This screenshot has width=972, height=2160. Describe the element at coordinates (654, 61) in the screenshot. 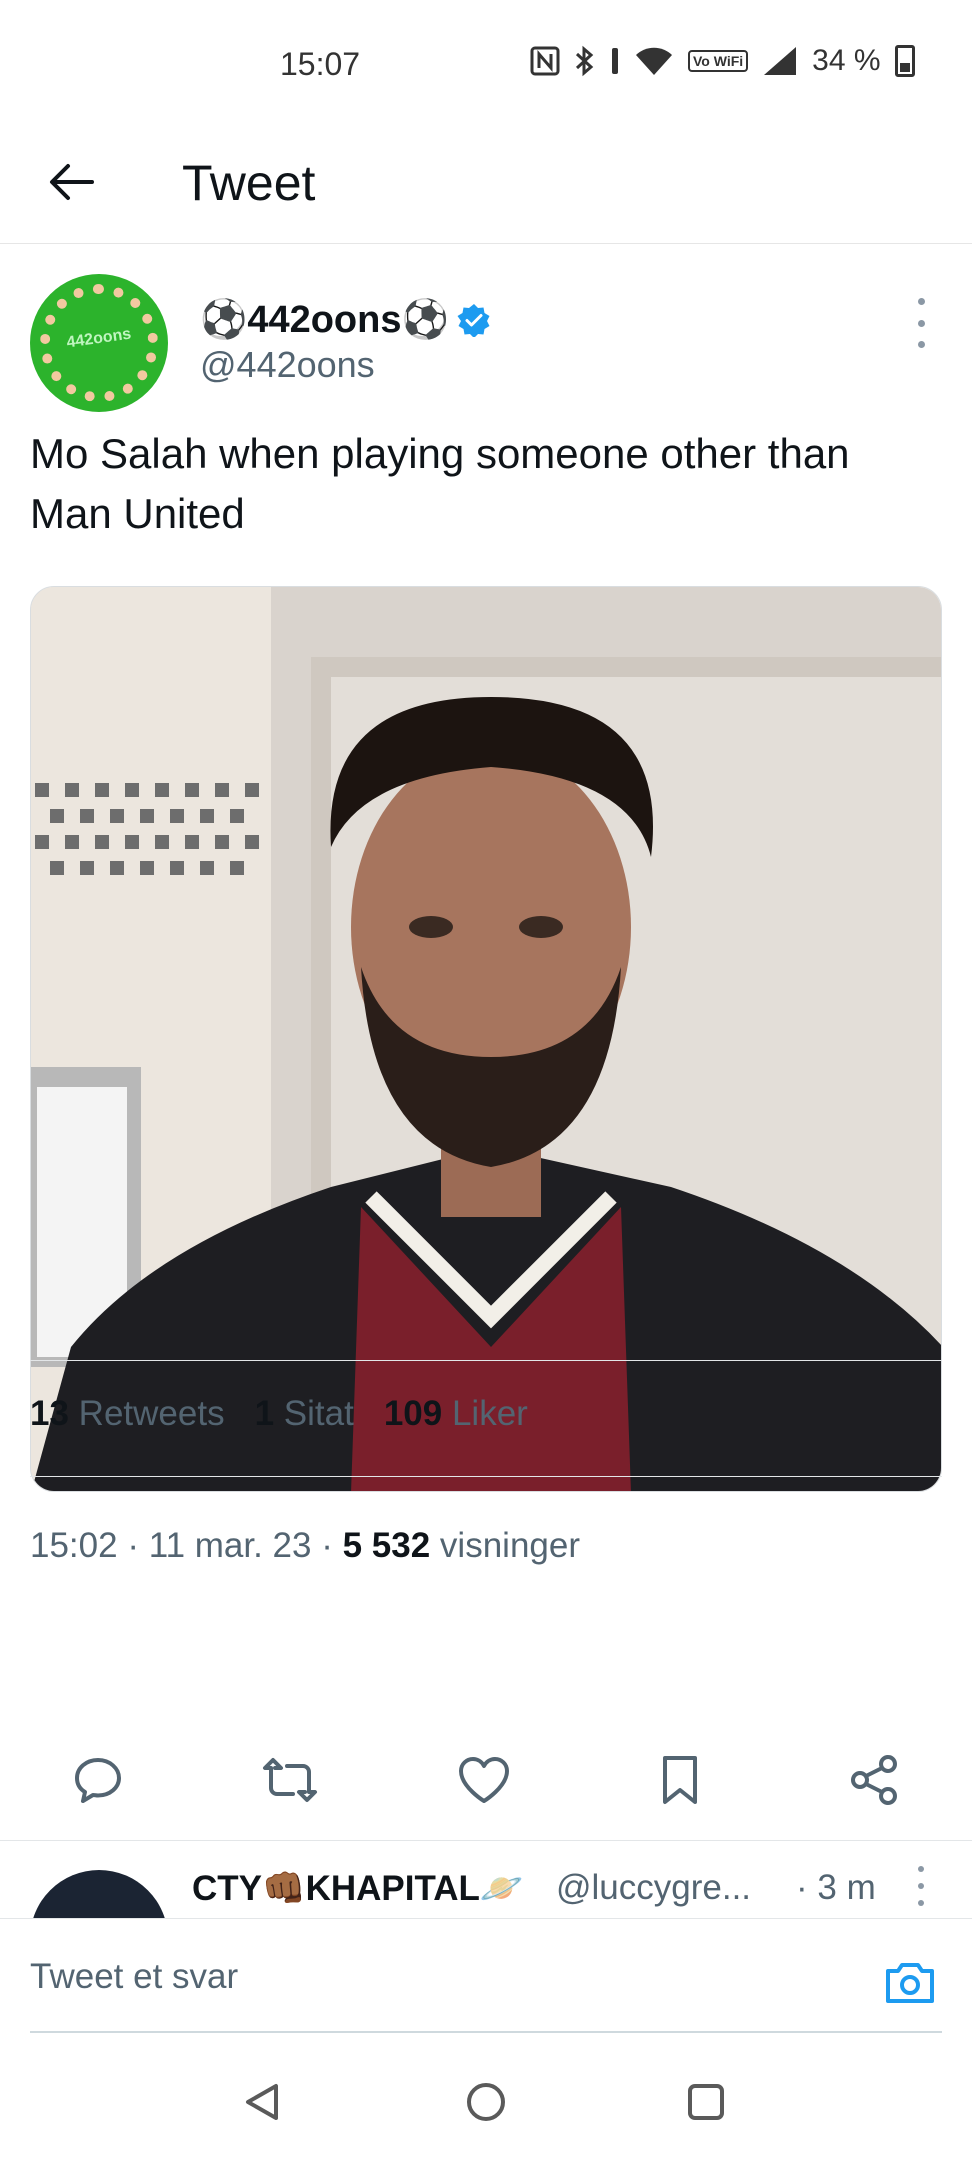

I see `wifi-icon` at that location.